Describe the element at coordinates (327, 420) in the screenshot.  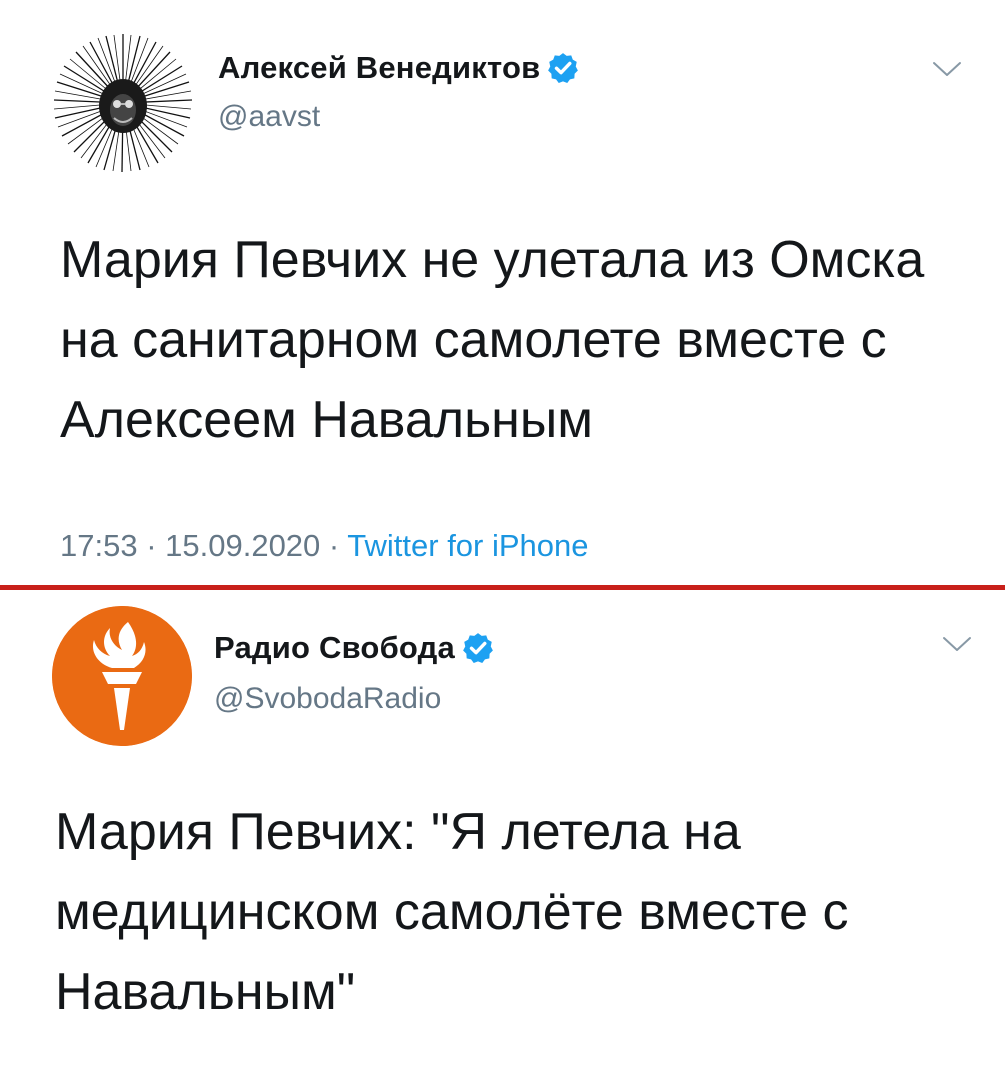
I see `tweet-text-line: Алексеем Навальным` at that location.